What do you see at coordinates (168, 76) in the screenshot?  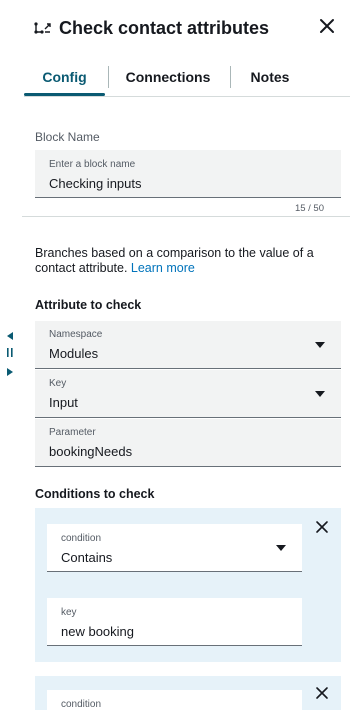 I see `tab-connections: Connections` at bounding box center [168, 76].